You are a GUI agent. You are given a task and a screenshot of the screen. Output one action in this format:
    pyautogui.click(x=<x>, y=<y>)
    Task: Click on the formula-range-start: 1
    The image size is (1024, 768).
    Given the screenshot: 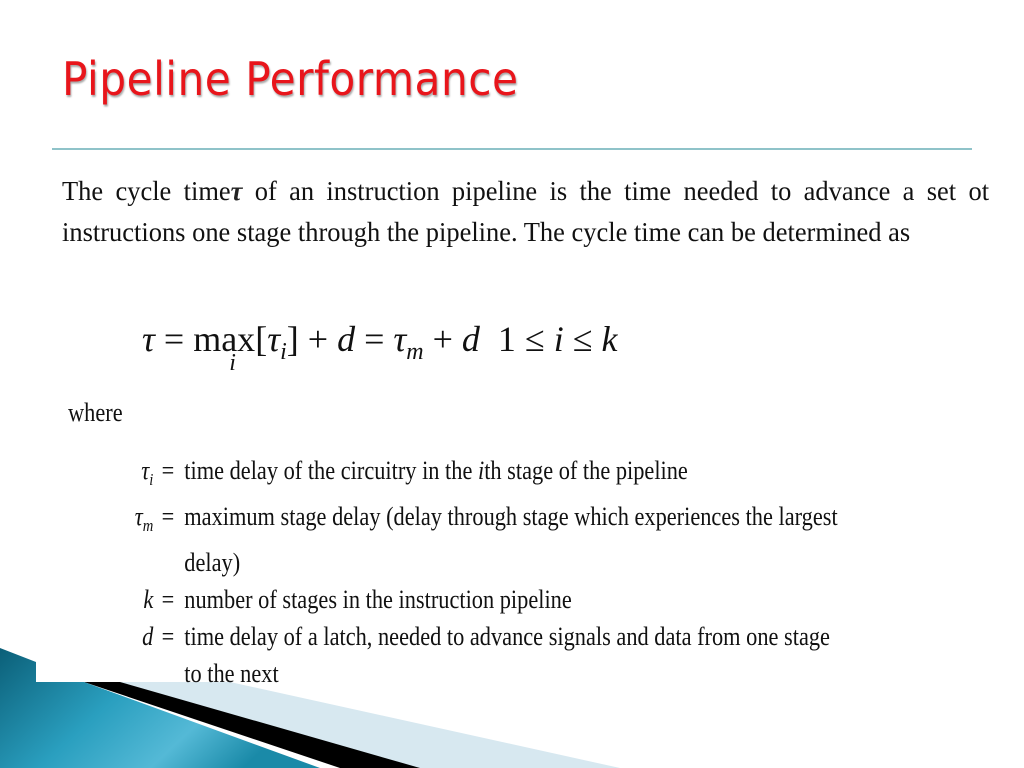 What is the action you would take?
    pyautogui.click(x=506, y=339)
    